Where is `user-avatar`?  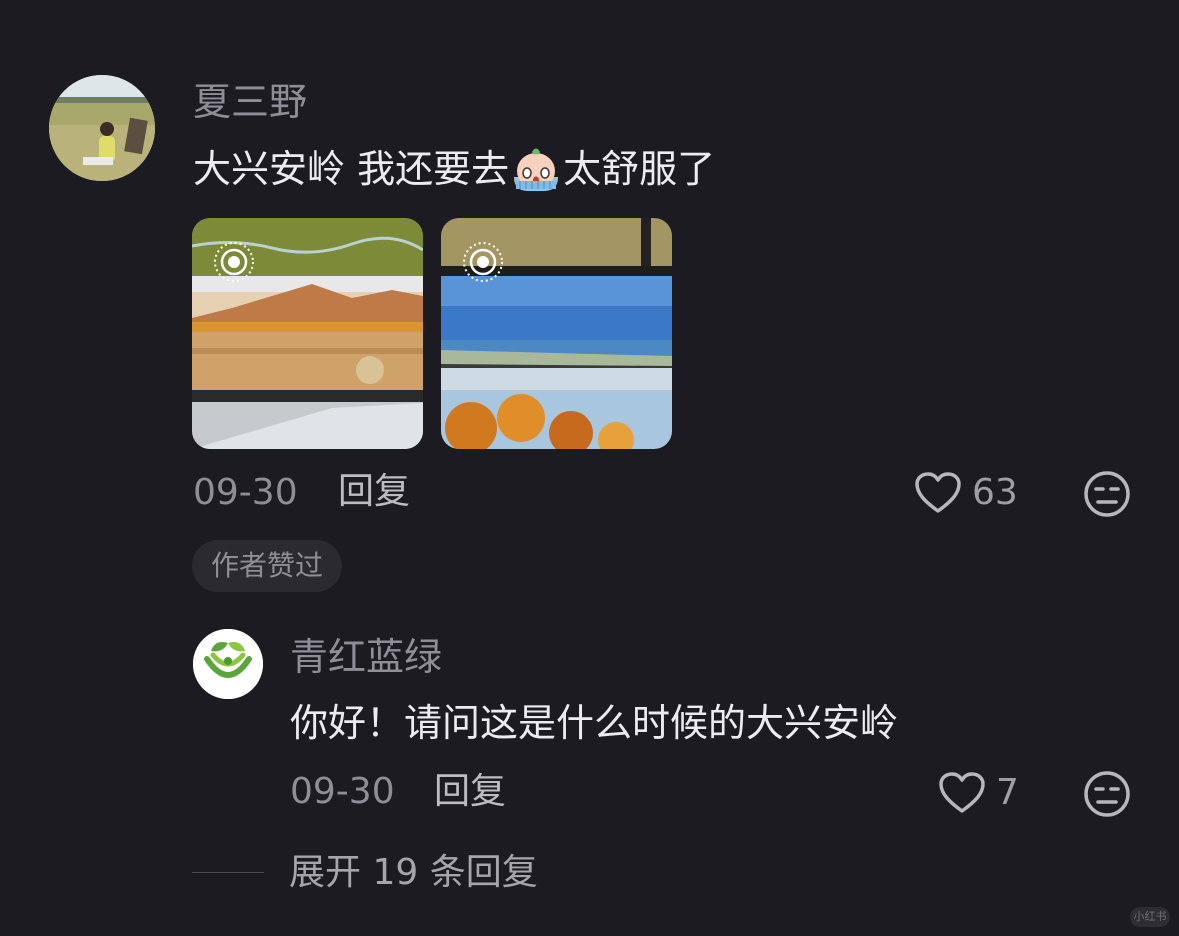 user-avatar is located at coordinates (102, 128).